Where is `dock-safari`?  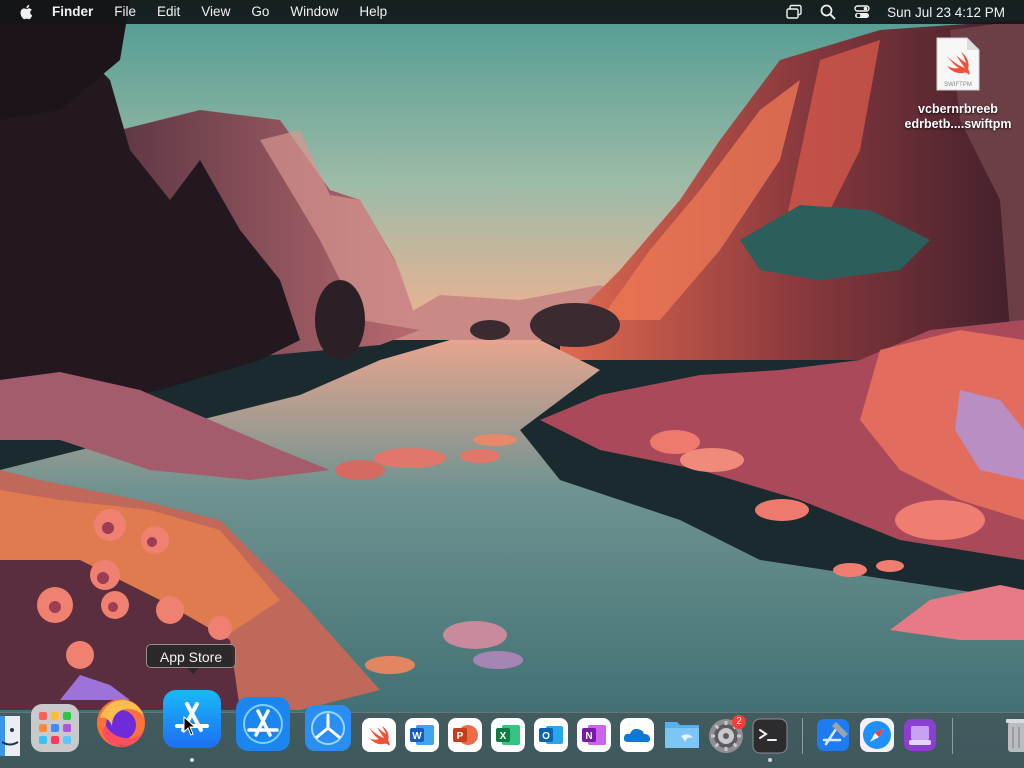 dock-safari is located at coordinates (877, 735).